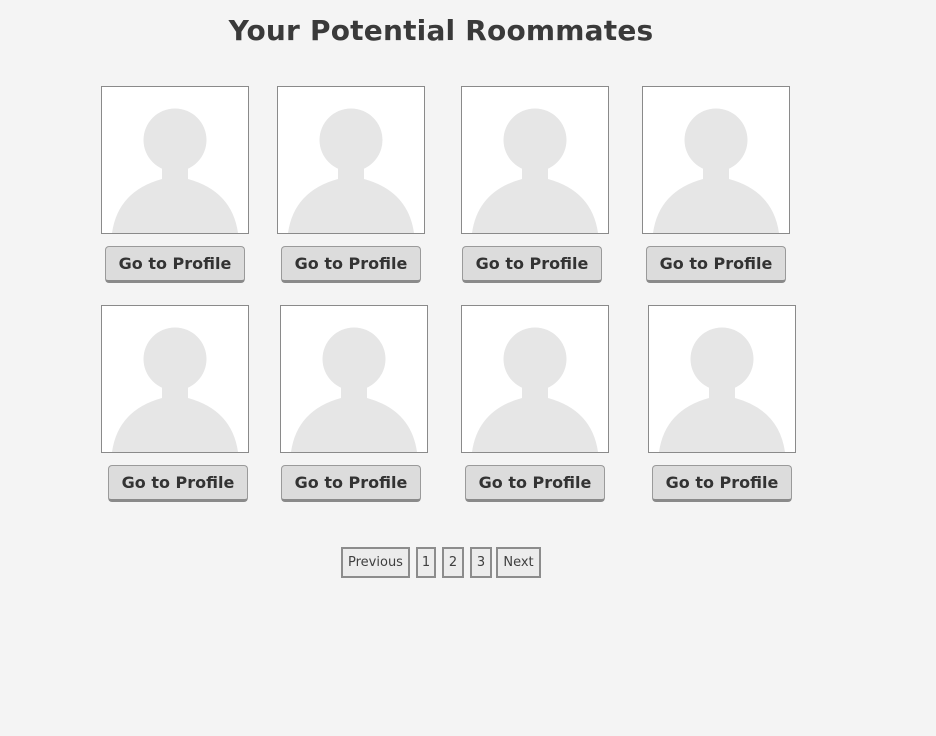 This screenshot has height=736, width=936. Describe the element at coordinates (441, 30) in the screenshot. I see `page-title: Your Potential Roommates` at that location.